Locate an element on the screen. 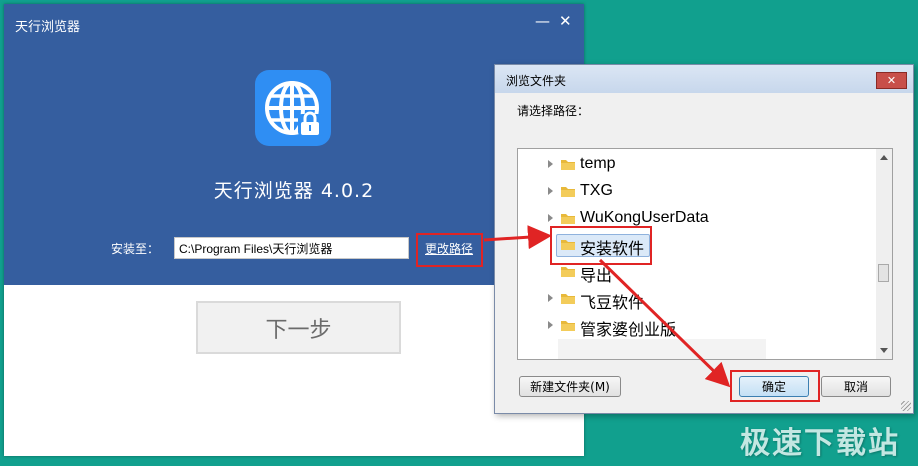 Image resolution: width=918 pixels, height=466 pixels. dialog-close-icon: ✕ is located at coordinates (891, 80).